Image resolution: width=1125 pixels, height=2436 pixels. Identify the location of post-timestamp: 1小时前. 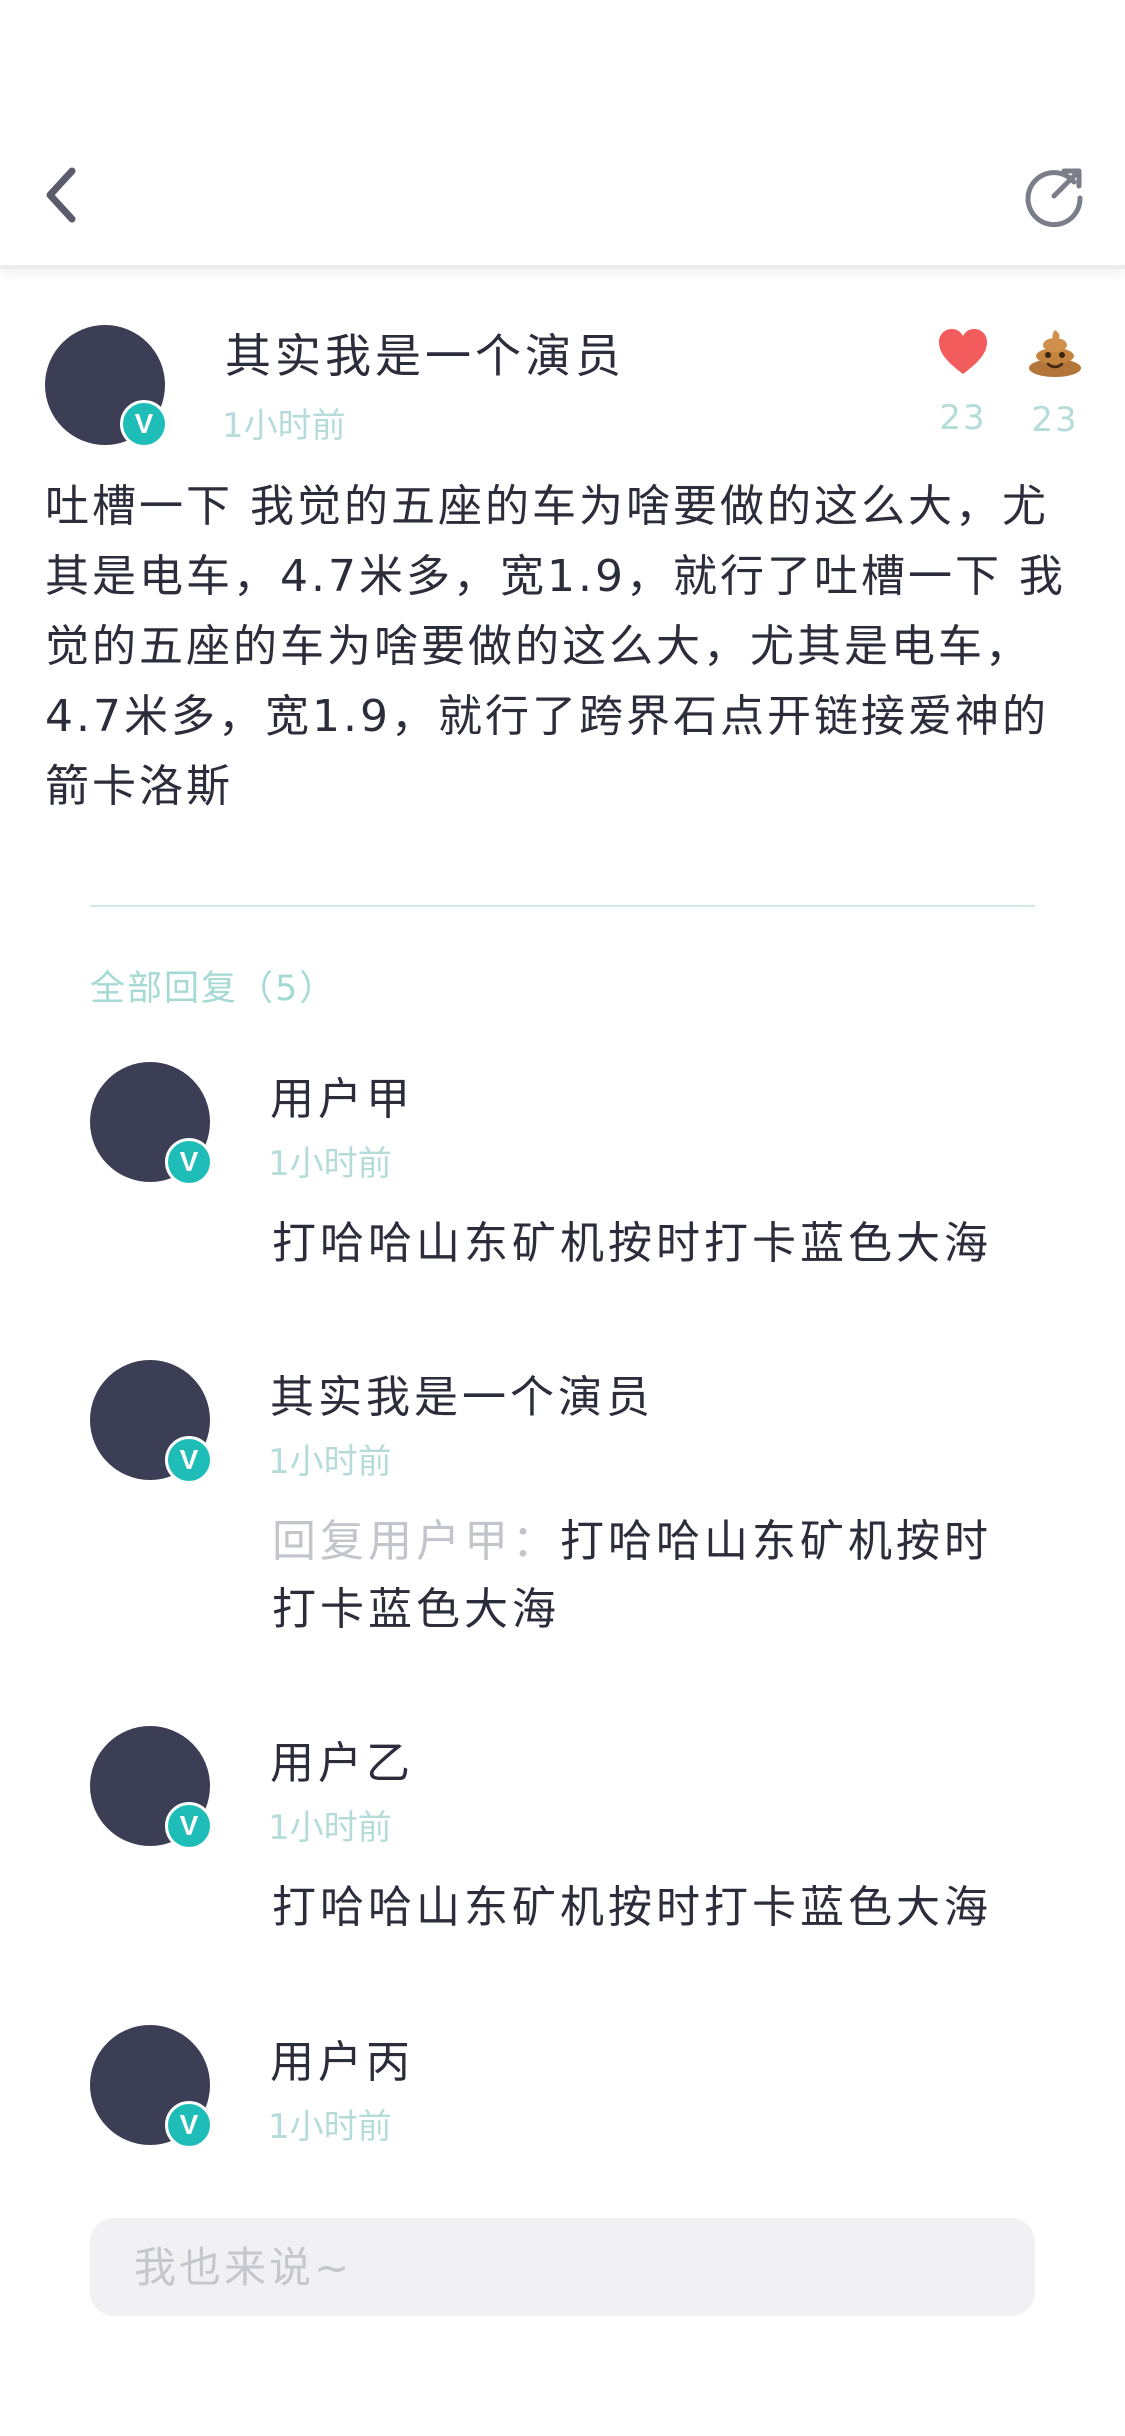
(284, 426).